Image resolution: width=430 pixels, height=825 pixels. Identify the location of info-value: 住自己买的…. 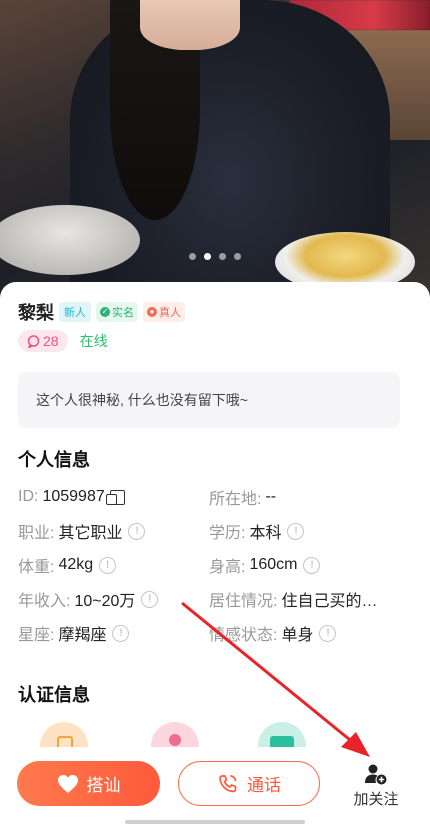
(329, 601).